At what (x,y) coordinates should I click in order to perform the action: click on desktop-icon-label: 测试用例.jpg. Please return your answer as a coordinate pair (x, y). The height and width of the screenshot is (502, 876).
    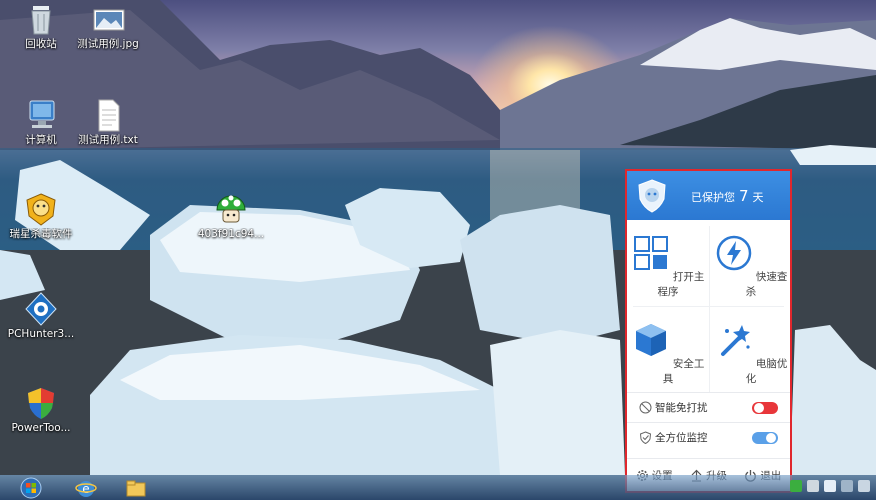
    Looking at the image, I should click on (108, 44).